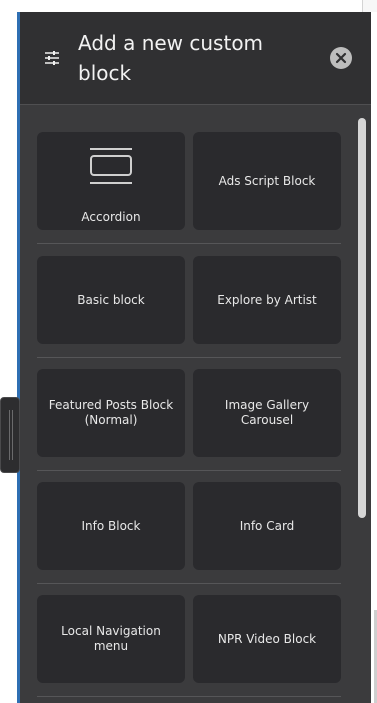 Image resolution: width=377 pixels, height=703 pixels. I want to click on block-card-image-gallery-carousel: Image Gallery Carousel, so click(267, 413).